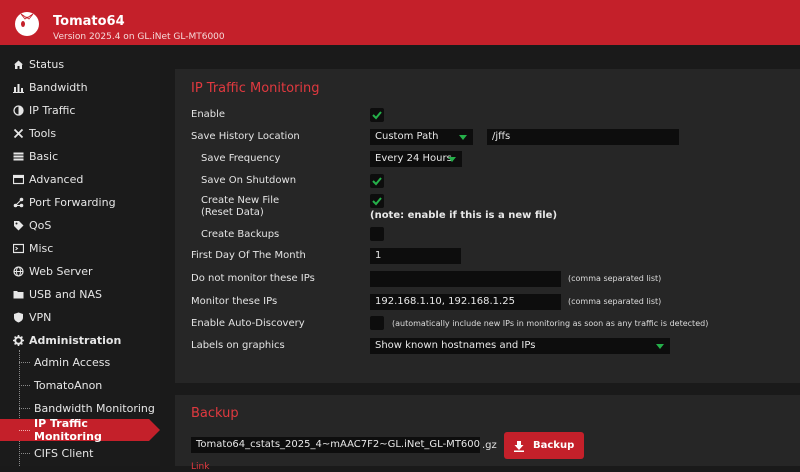  I want to click on sidebar-item-bandwidth: Bandwidth, so click(80, 87).